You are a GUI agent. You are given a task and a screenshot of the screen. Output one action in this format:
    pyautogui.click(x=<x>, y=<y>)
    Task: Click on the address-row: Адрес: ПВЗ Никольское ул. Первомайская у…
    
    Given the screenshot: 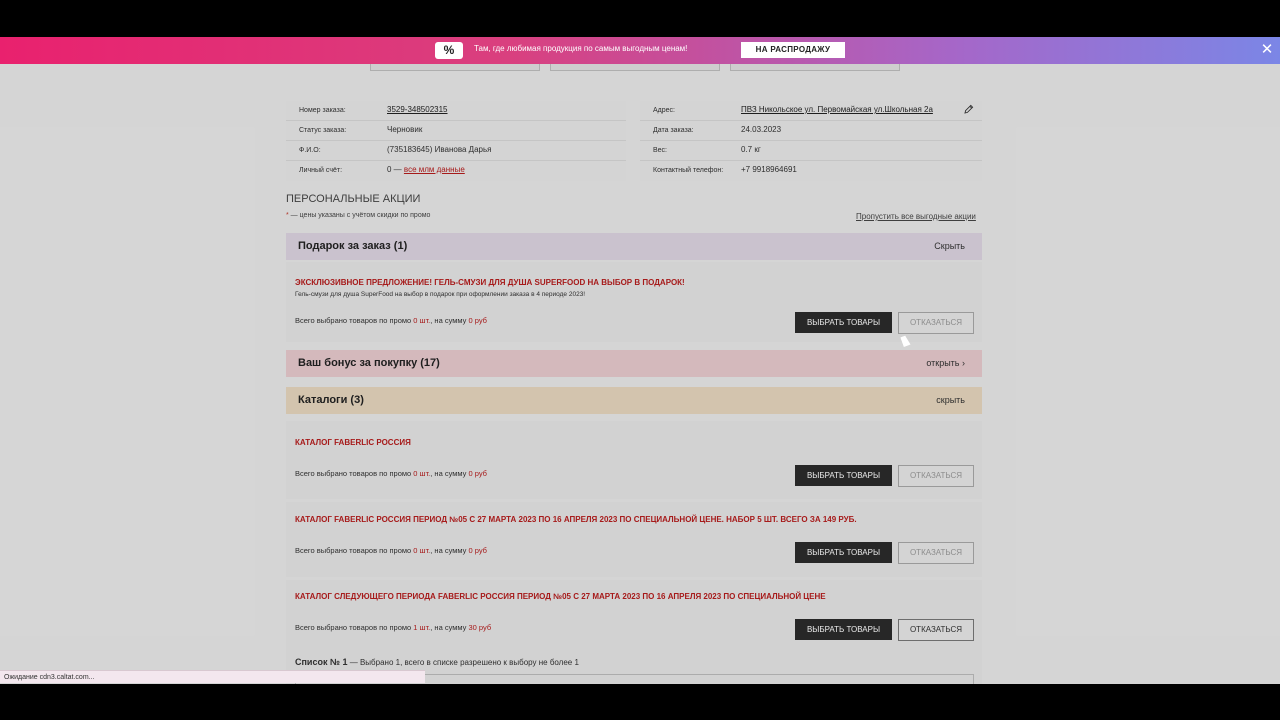 What is the action you would take?
    pyautogui.click(x=811, y=111)
    